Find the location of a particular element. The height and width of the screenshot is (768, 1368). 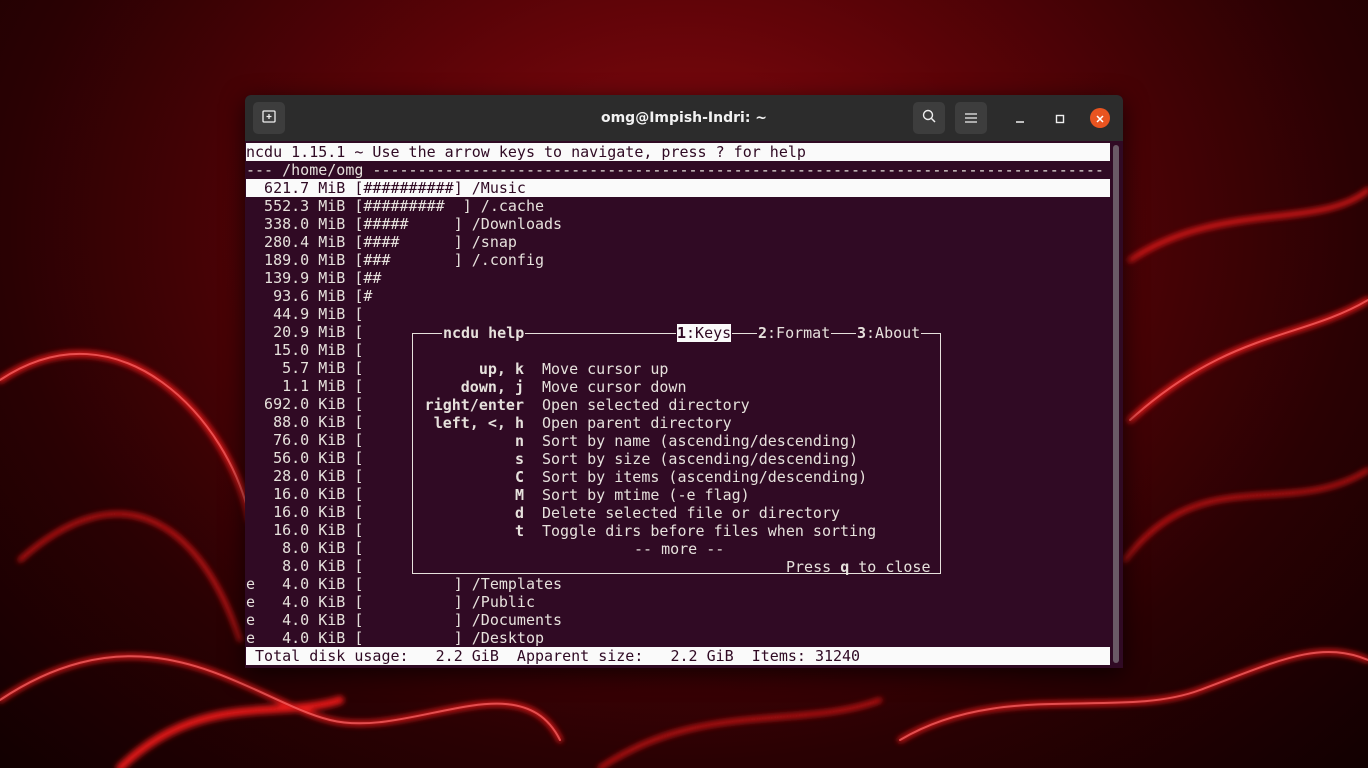

search-icon is located at coordinates (929, 118).